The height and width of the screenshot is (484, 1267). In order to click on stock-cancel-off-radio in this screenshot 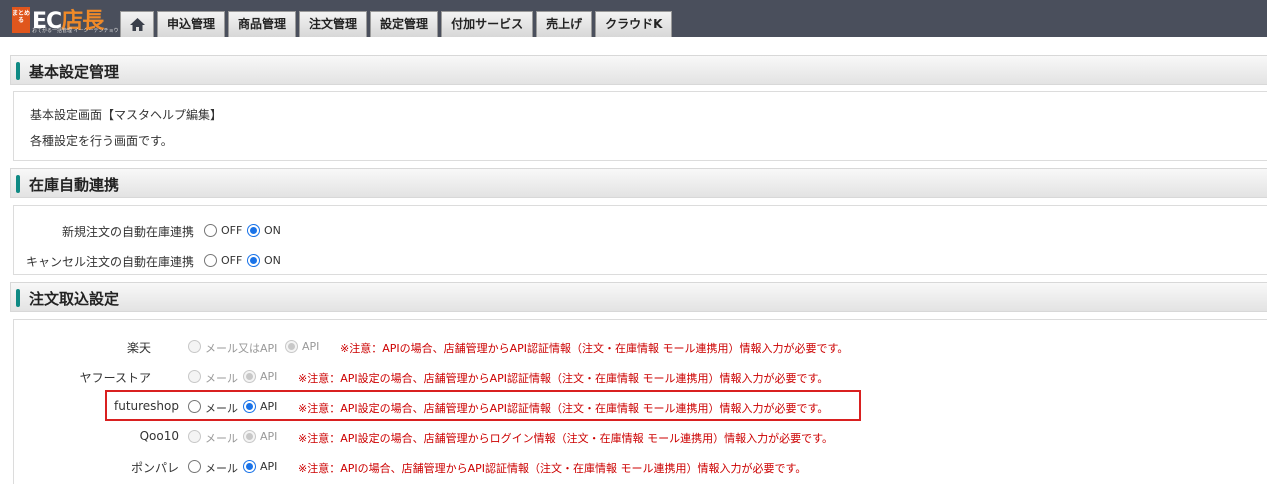, I will do `click(210, 260)`.